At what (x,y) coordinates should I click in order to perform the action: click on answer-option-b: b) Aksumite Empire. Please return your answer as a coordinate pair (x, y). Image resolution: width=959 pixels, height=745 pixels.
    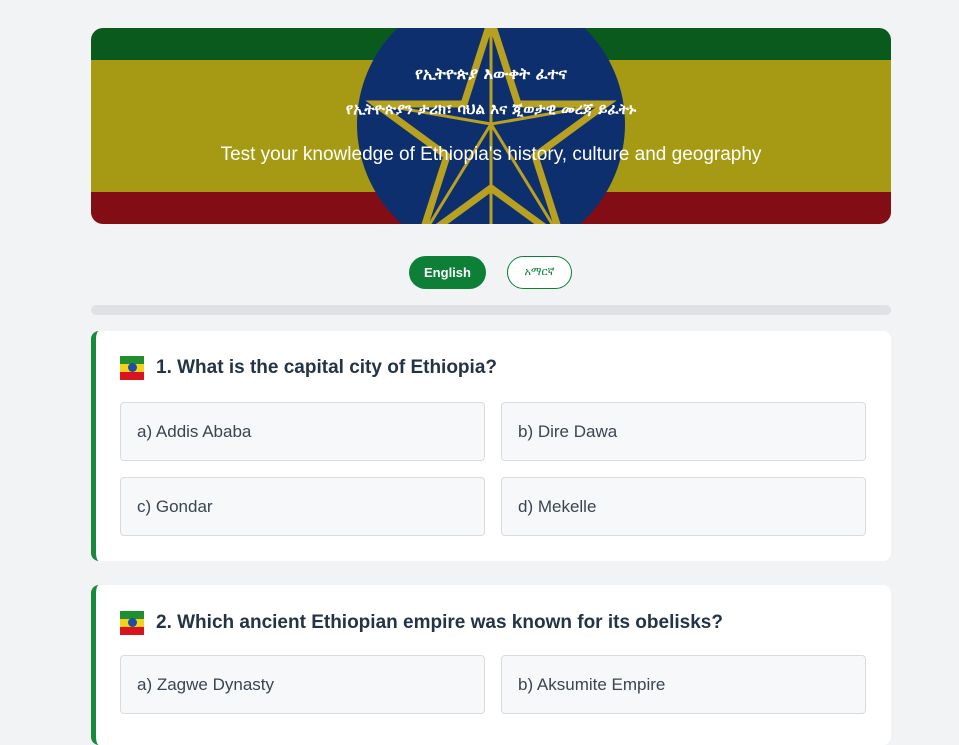
    Looking at the image, I should click on (683, 684).